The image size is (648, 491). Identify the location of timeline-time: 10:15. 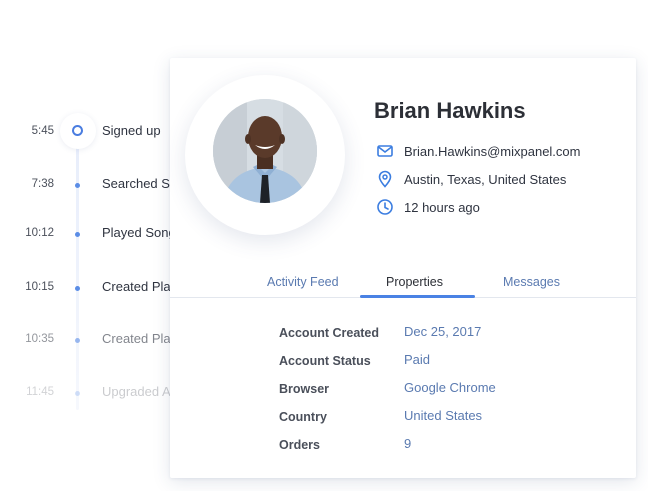
(39, 287).